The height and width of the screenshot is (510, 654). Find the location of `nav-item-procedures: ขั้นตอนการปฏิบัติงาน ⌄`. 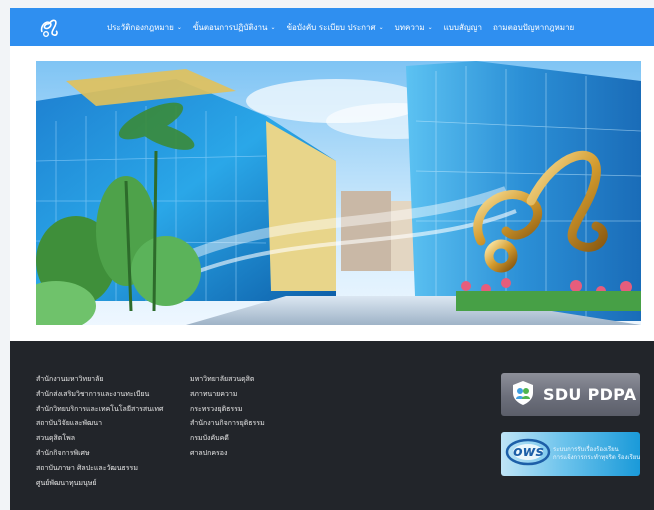

nav-item-procedures: ขั้นตอนการปฏิบัติงาน ⌄ is located at coordinates (234, 27).